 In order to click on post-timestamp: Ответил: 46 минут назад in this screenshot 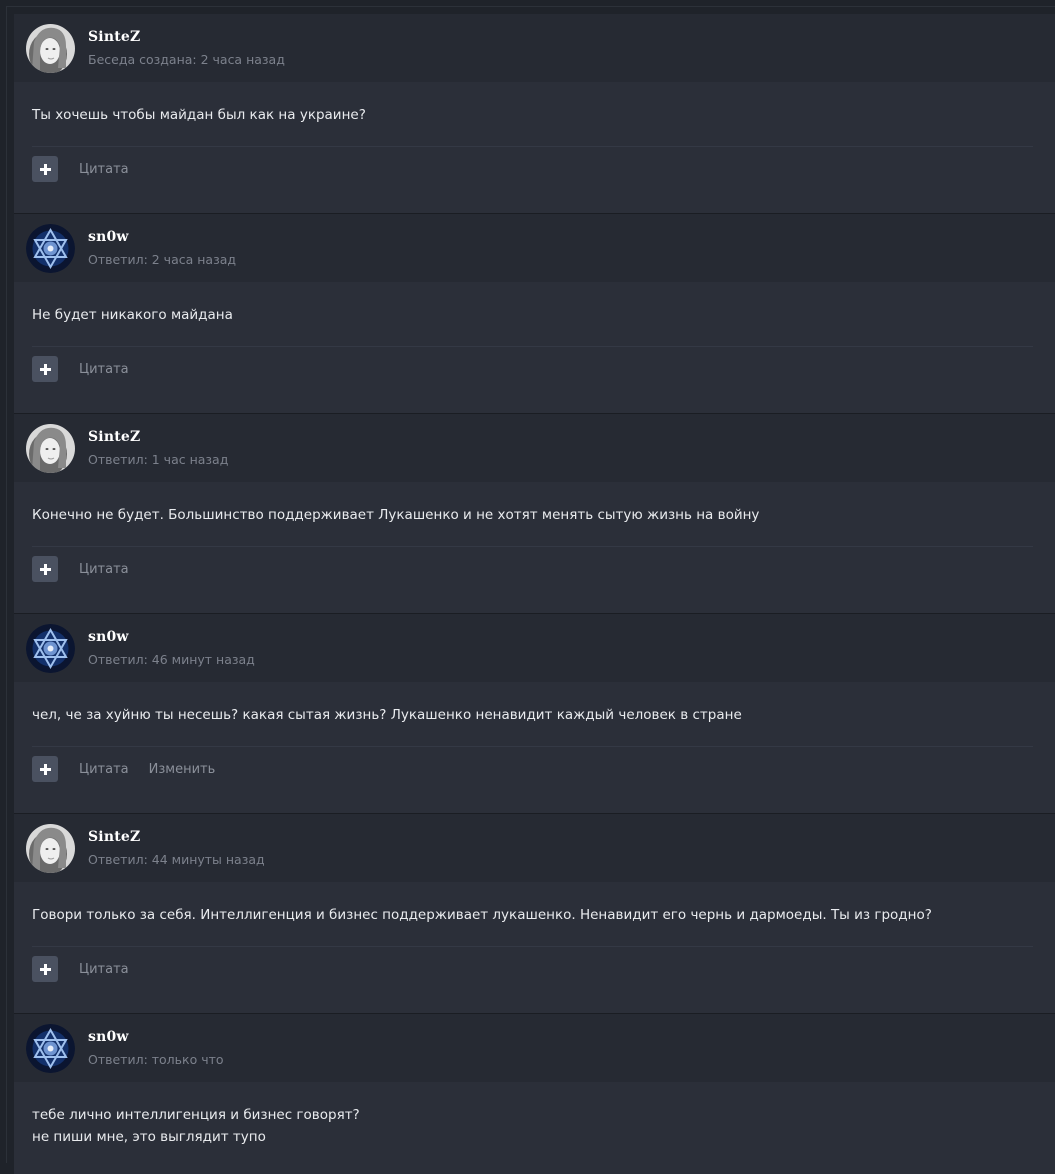, I will do `click(171, 659)`.